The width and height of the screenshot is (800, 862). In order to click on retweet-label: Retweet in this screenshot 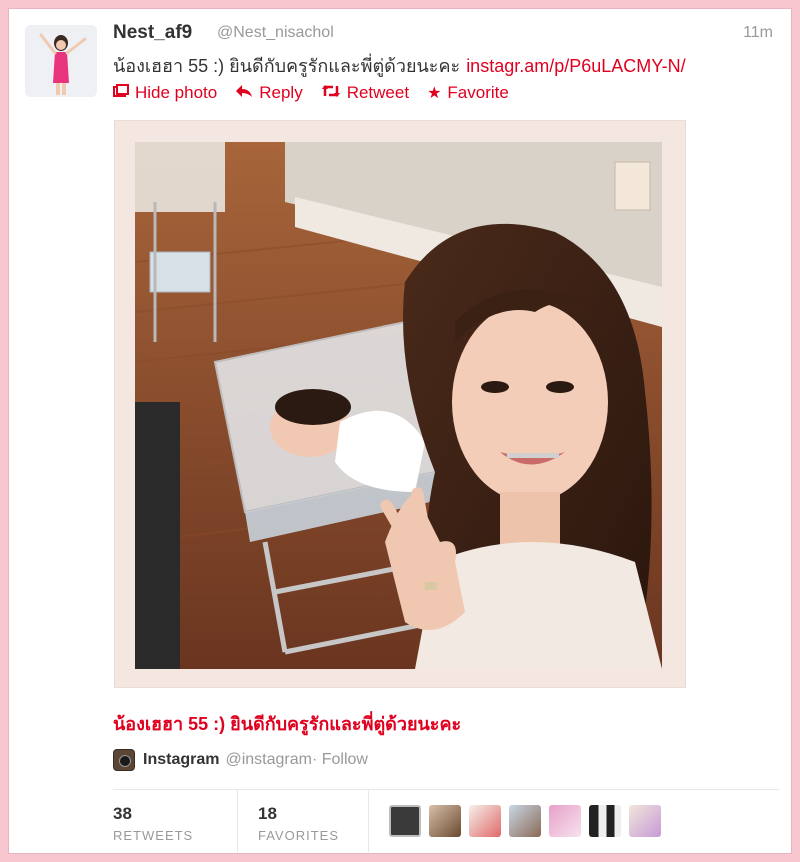, I will do `click(378, 92)`.